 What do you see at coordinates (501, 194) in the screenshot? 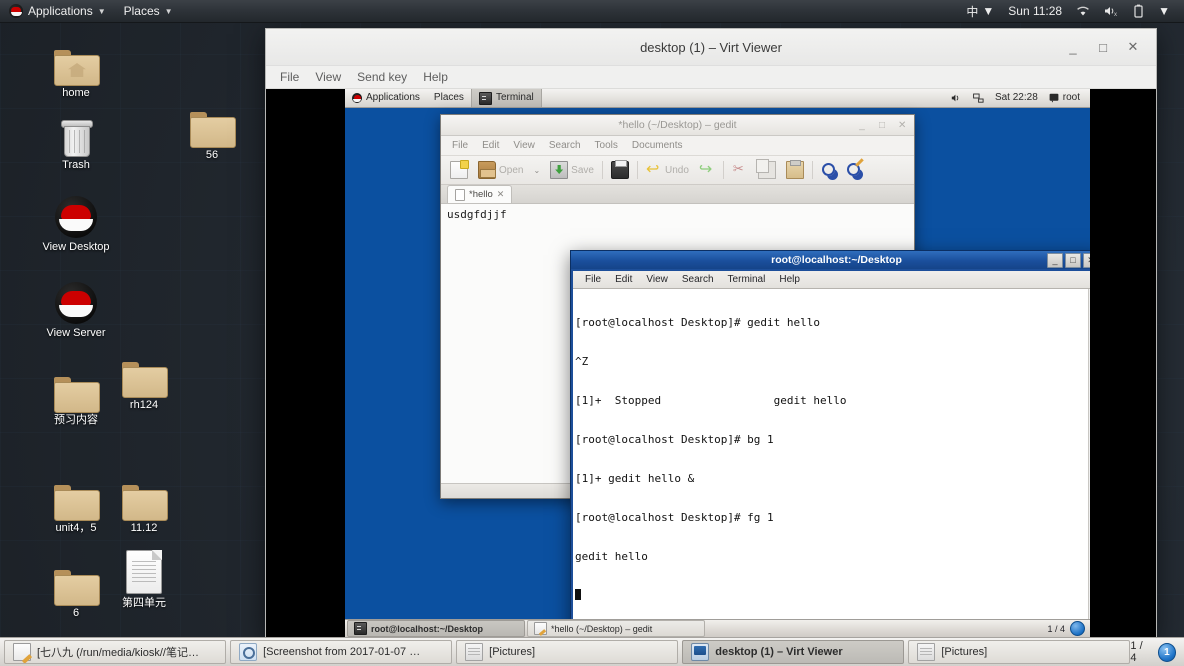
I see `close-icon: ✕` at bounding box center [501, 194].